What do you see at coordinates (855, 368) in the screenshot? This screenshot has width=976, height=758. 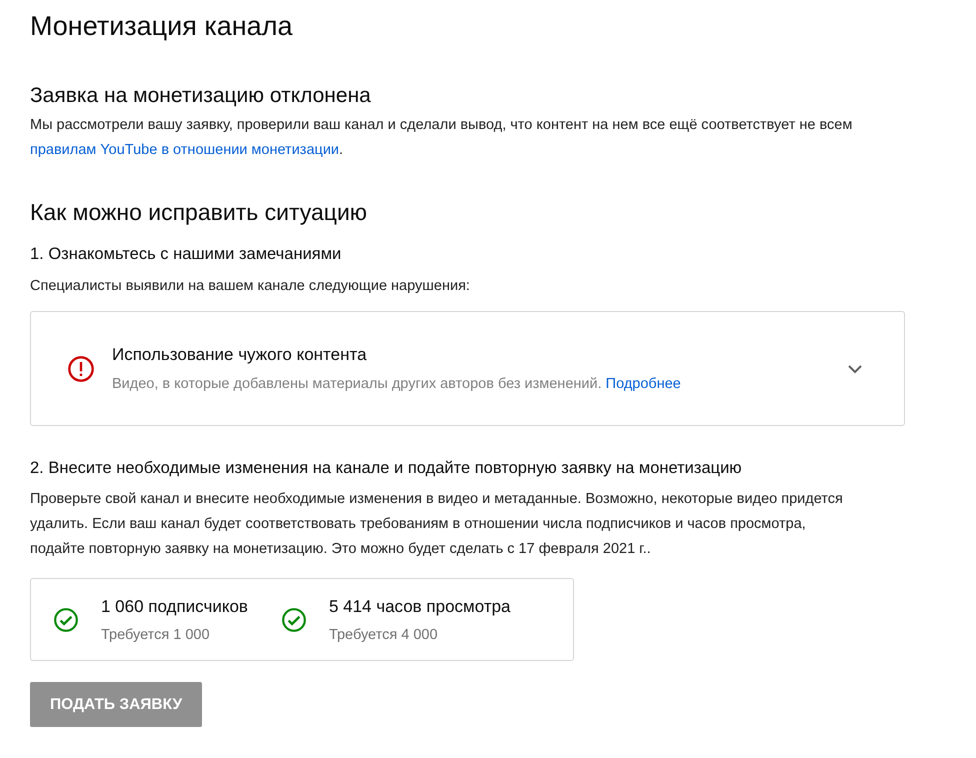 I see `chevron-down-icon` at bounding box center [855, 368].